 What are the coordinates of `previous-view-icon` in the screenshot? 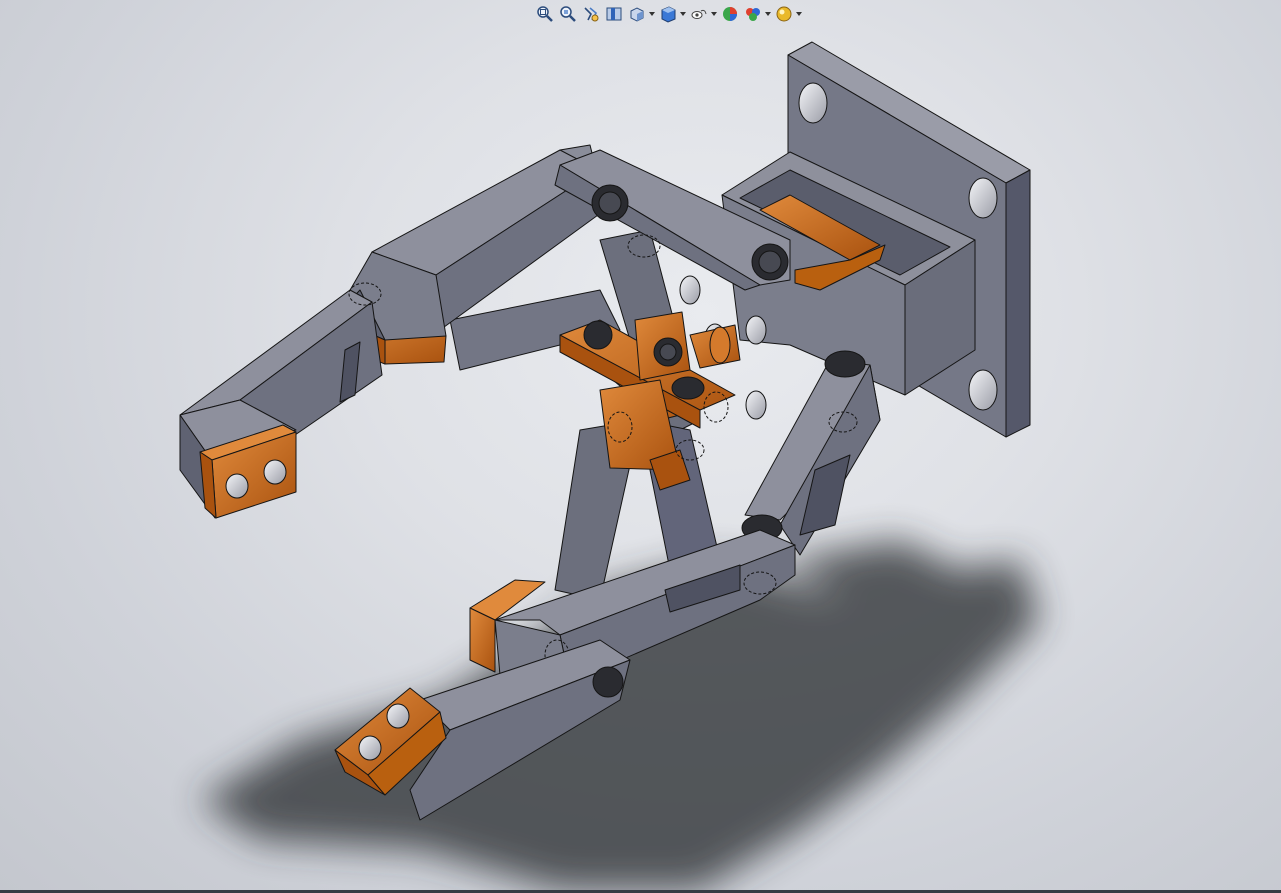 It's located at (591, 14).